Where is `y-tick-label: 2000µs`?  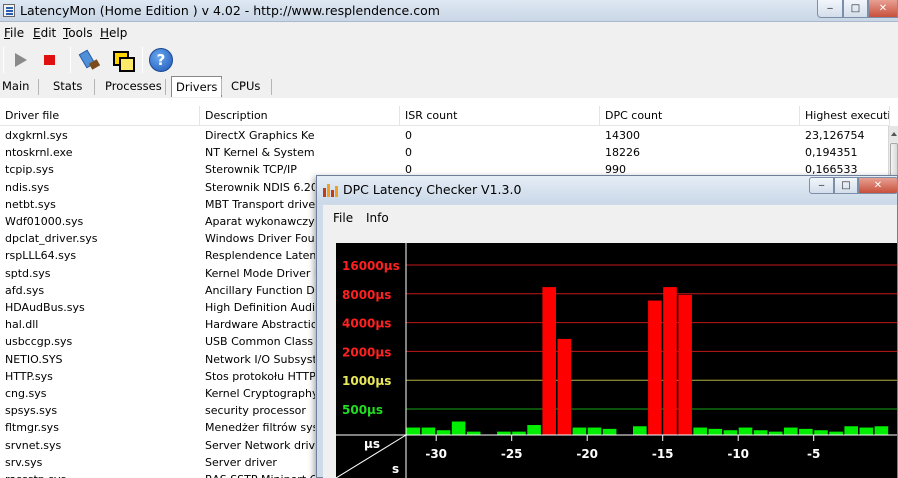 y-tick-label: 2000µs is located at coordinates (366, 352).